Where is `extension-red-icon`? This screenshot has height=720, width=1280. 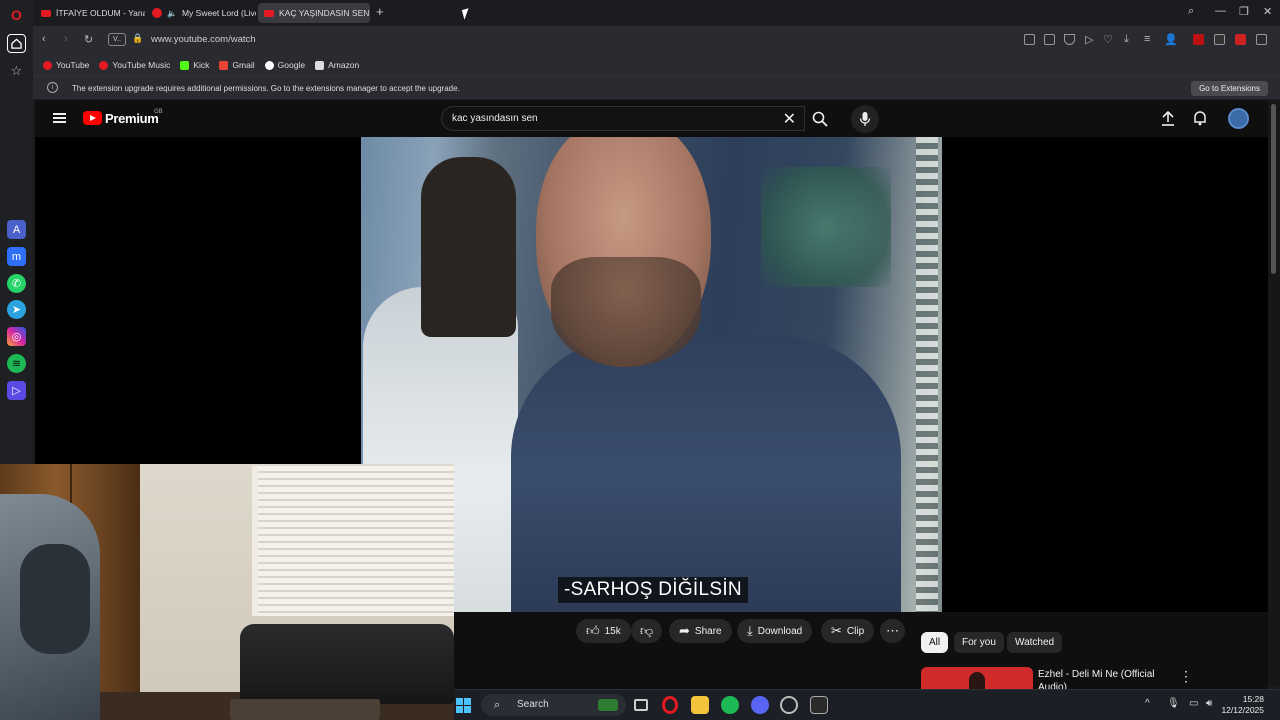 extension-red-icon is located at coordinates (1198, 39).